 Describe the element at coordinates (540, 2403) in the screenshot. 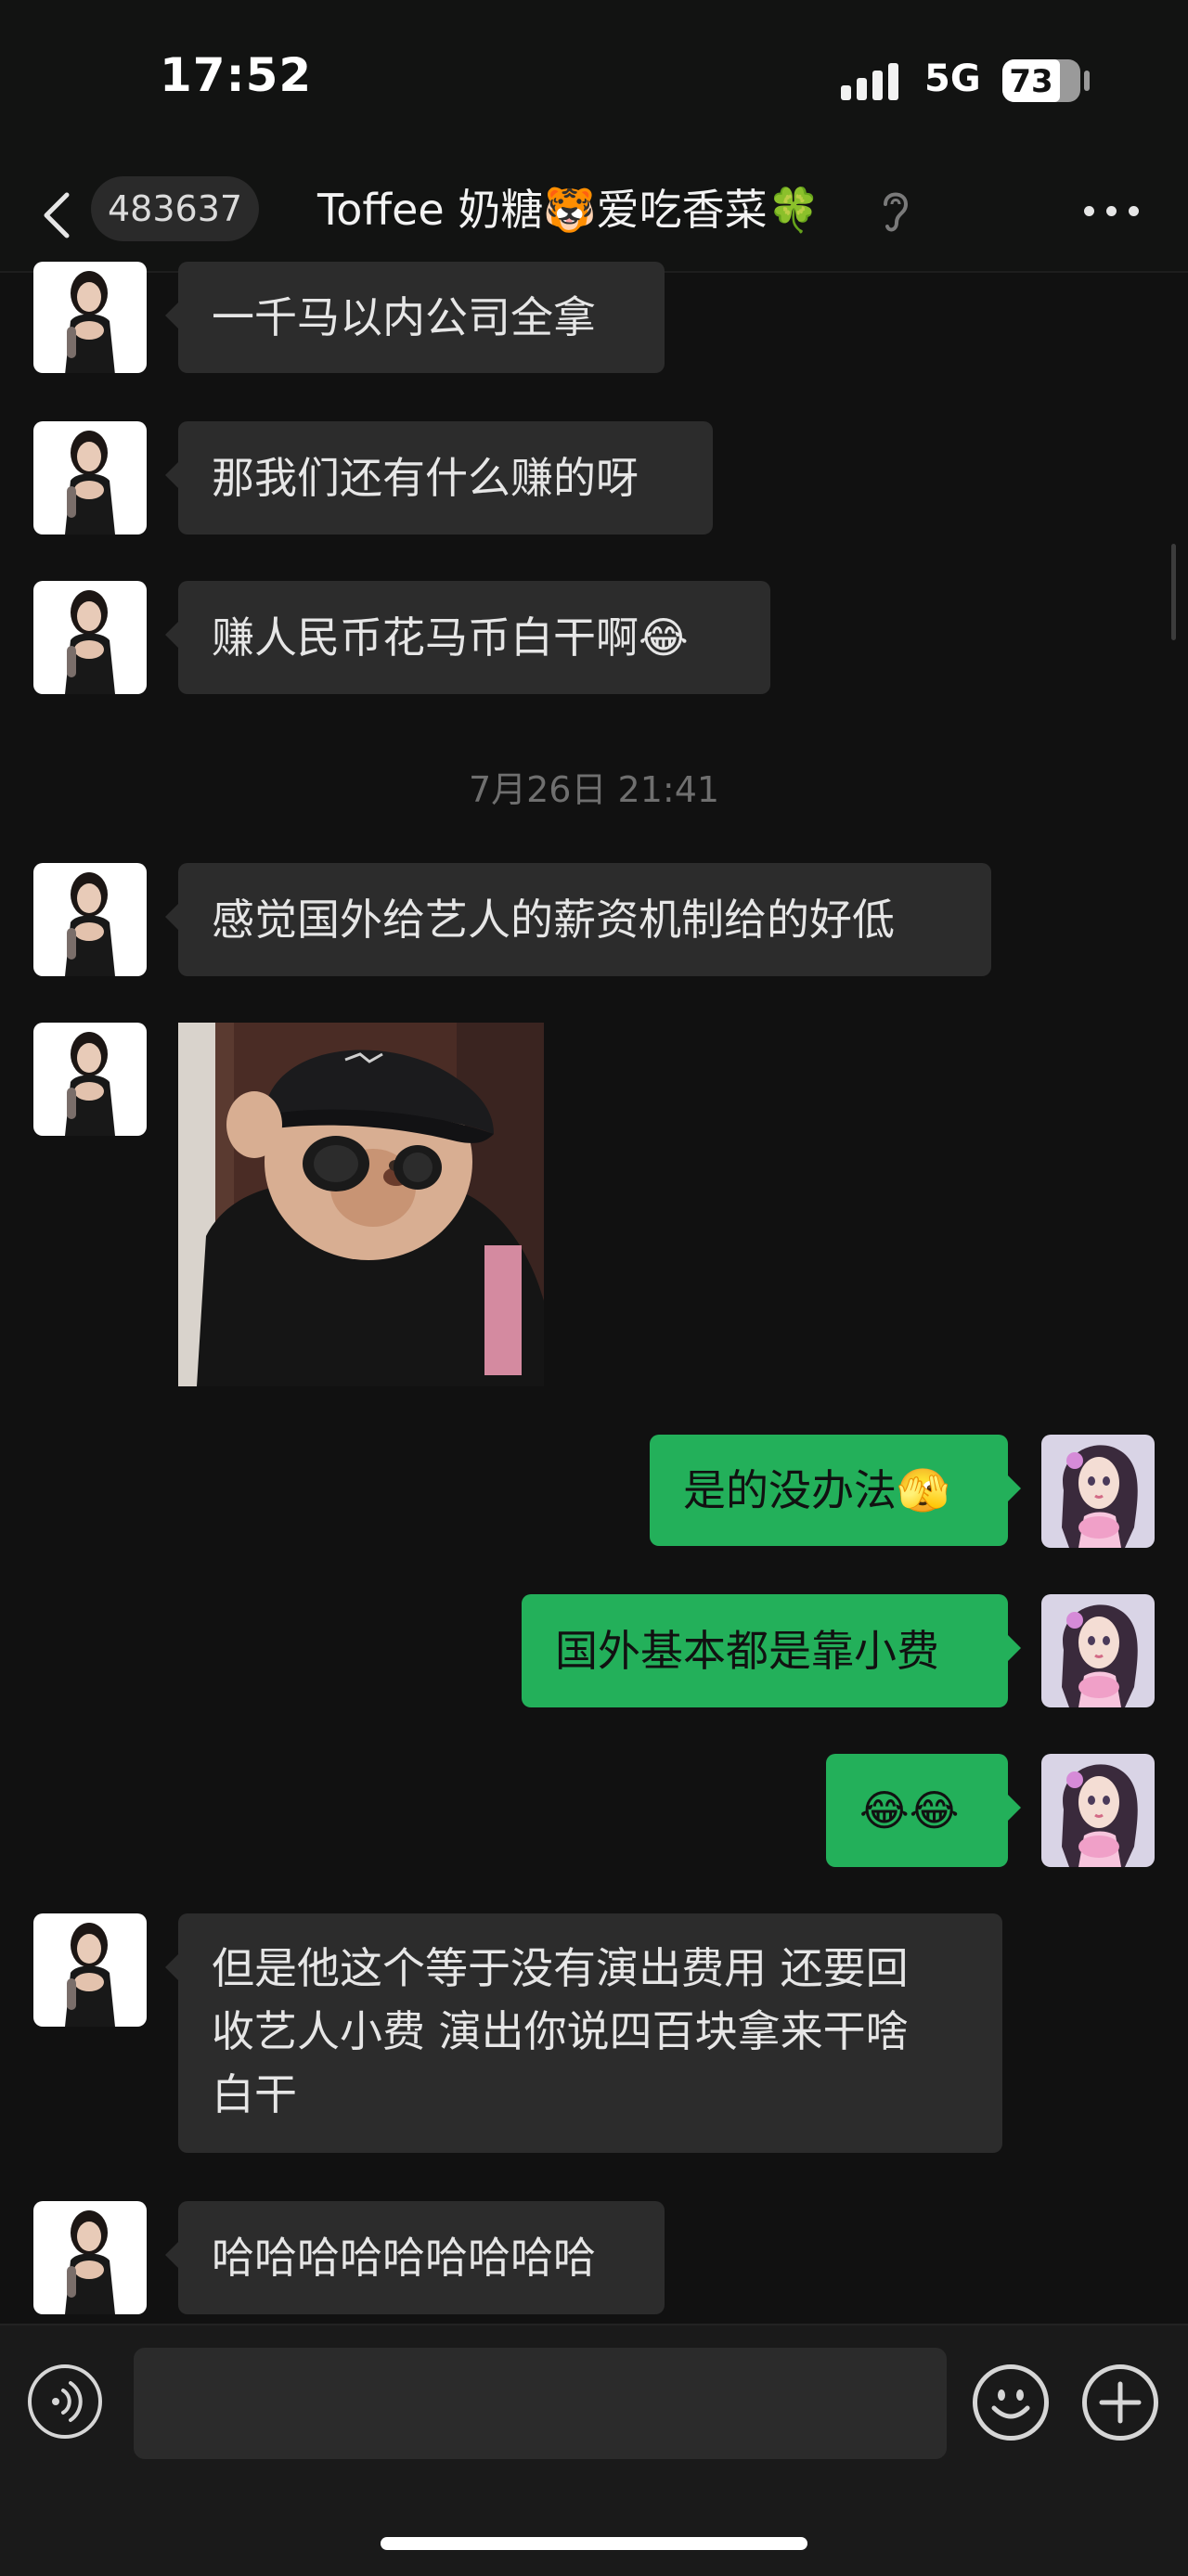

I see `message-input` at that location.